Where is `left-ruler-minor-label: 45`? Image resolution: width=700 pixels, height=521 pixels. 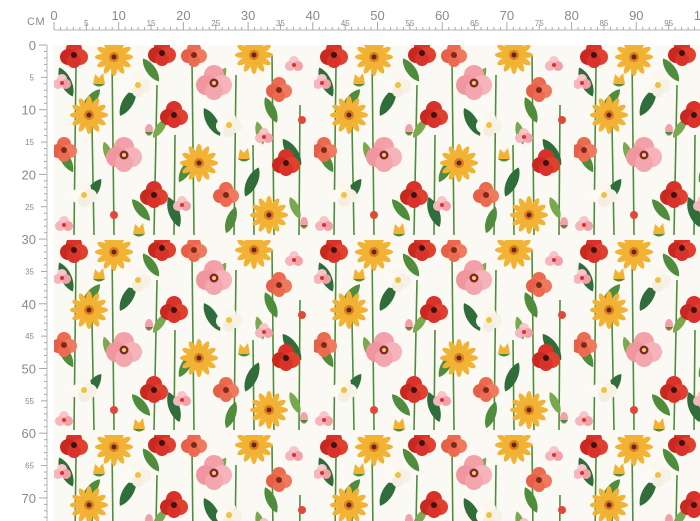
left-ruler-minor-label: 45 is located at coordinates (29, 336).